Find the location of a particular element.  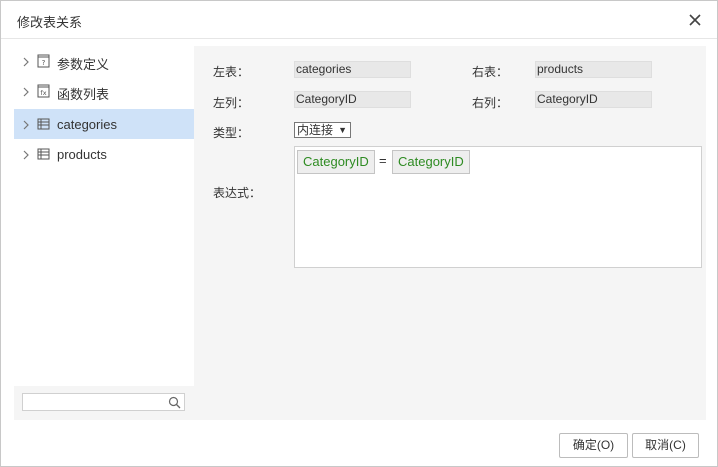

parameter-icon: ? is located at coordinates (43, 61).